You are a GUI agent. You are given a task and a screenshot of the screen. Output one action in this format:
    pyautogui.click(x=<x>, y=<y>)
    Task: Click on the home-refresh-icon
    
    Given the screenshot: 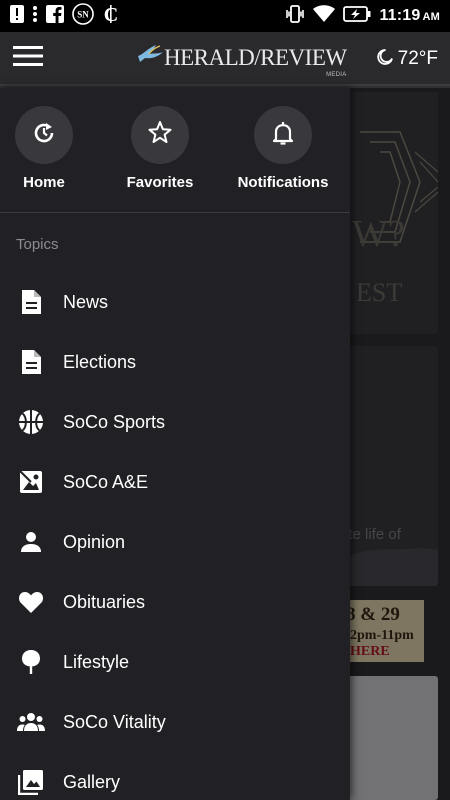 What is the action you would take?
    pyautogui.click(x=44, y=135)
    